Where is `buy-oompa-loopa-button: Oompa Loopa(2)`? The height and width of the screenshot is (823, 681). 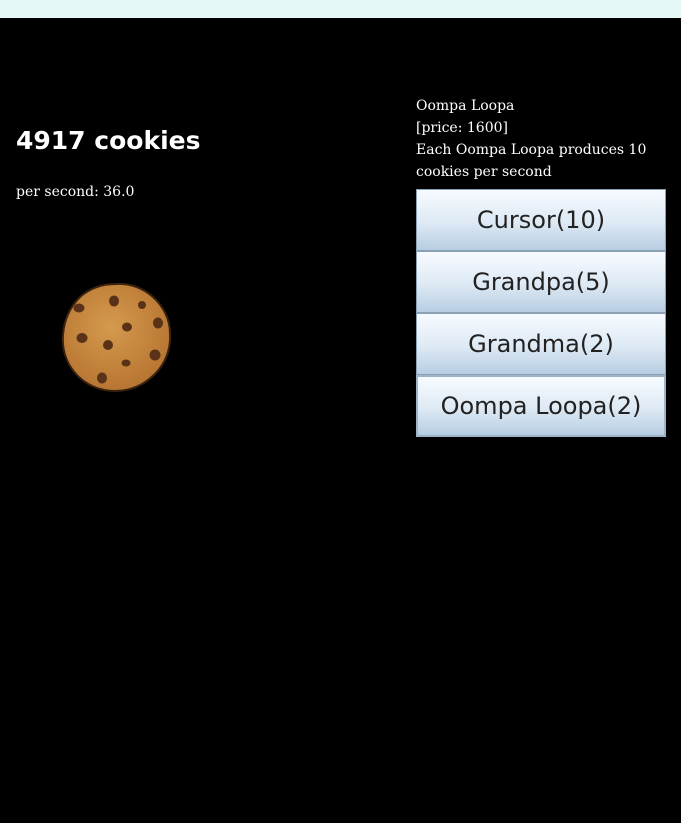 buy-oompa-loopa-button: Oompa Loopa(2) is located at coordinates (541, 406).